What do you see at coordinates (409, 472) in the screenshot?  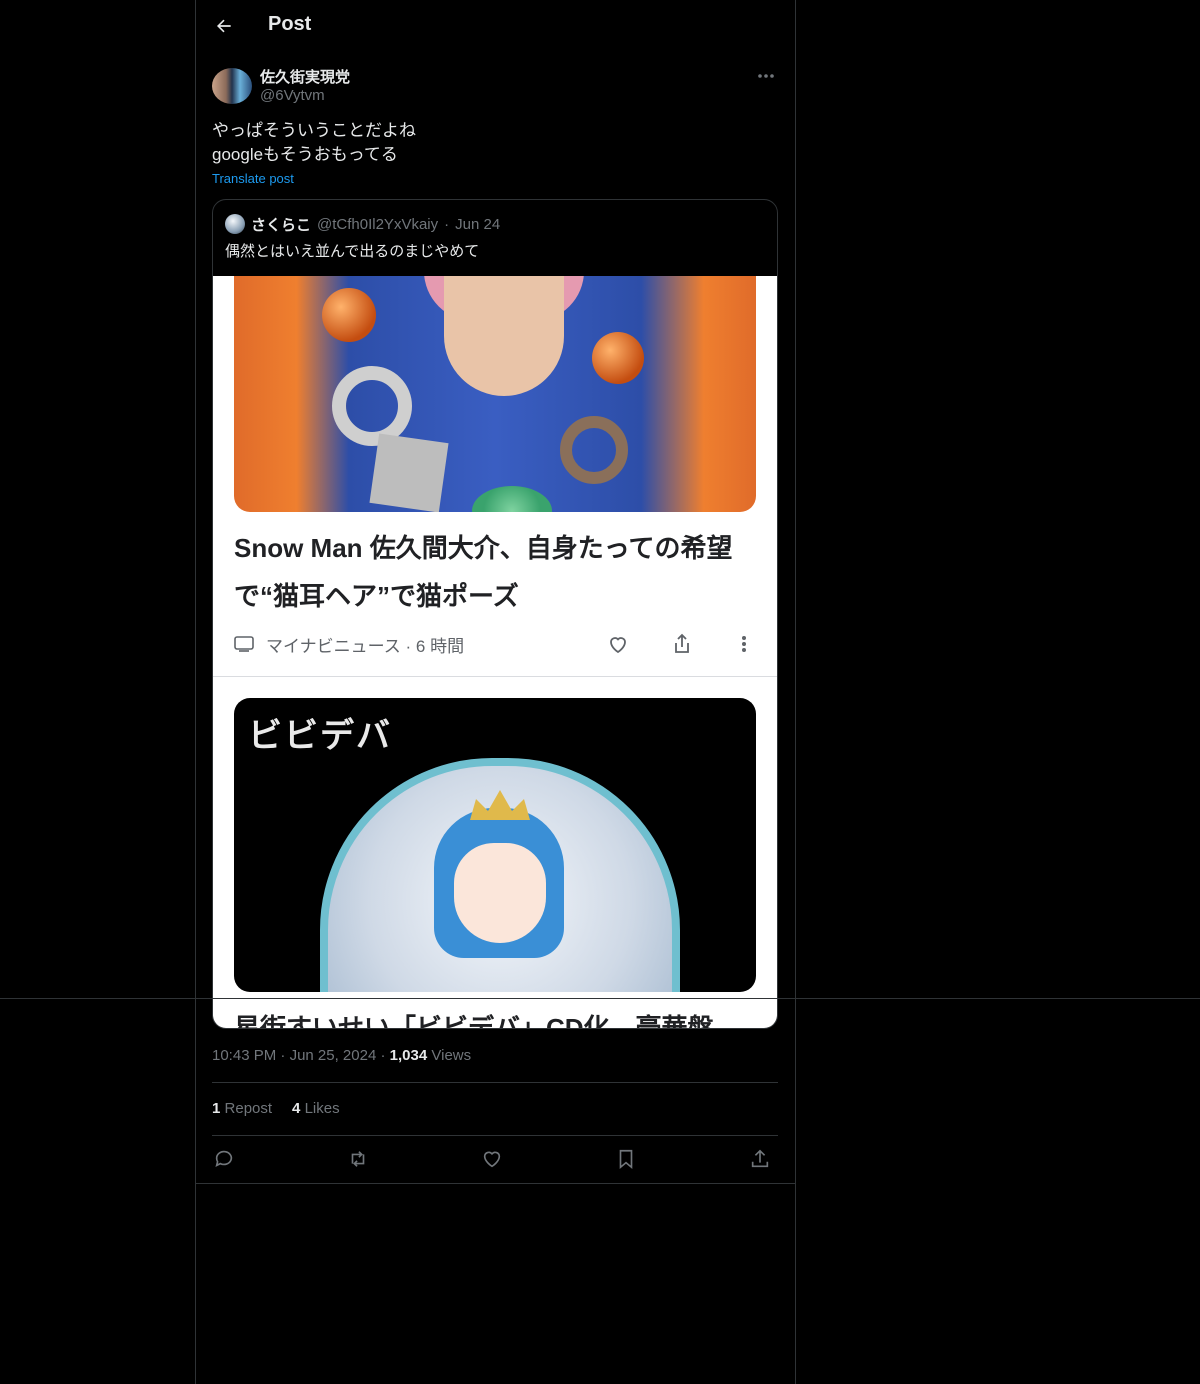 I see `photo-cross-shape` at bounding box center [409, 472].